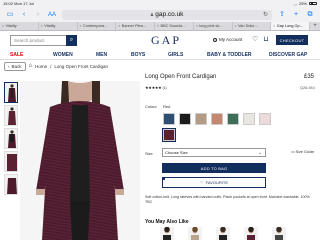 The height and width of the screenshot is (240, 320). I want to click on tabs-overview-icon: ⧉, so click(310, 14).